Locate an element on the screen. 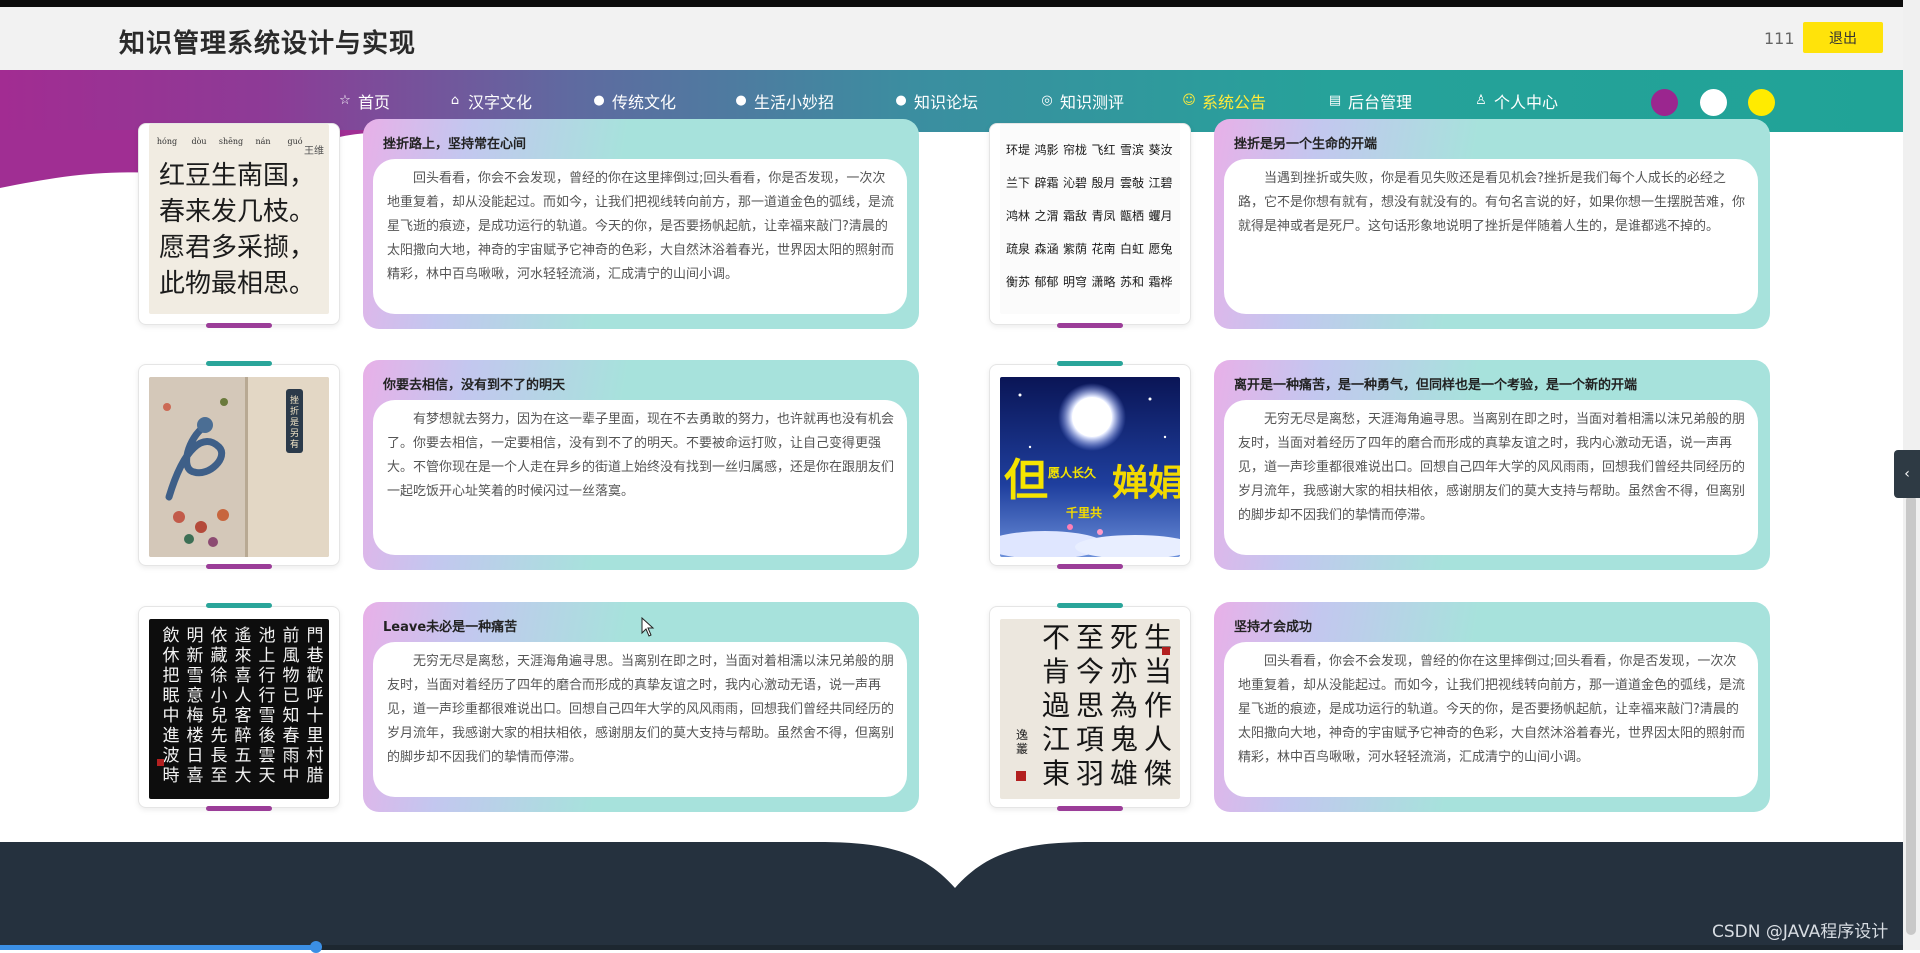  theme-dot-purple is located at coordinates (1664, 102).